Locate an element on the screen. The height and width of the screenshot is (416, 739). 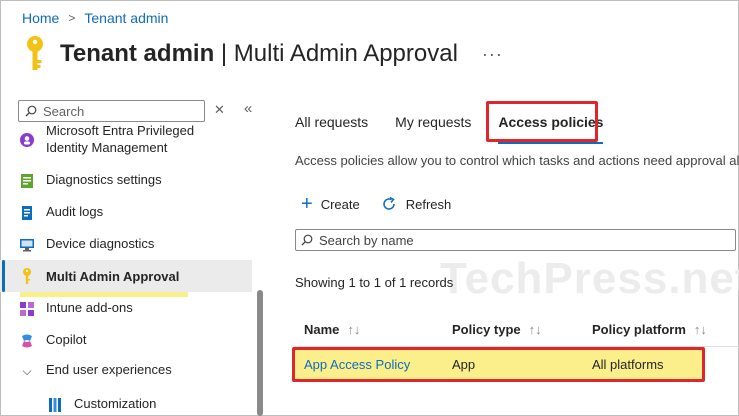
breadcrumb-current-link: Tenant admin is located at coordinates (126, 18).